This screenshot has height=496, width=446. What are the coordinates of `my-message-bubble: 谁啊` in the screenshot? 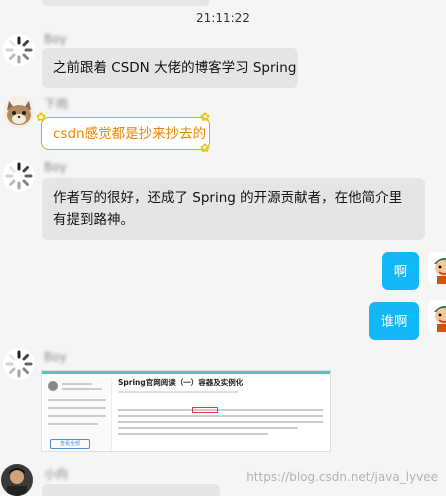 It's located at (394, 321).